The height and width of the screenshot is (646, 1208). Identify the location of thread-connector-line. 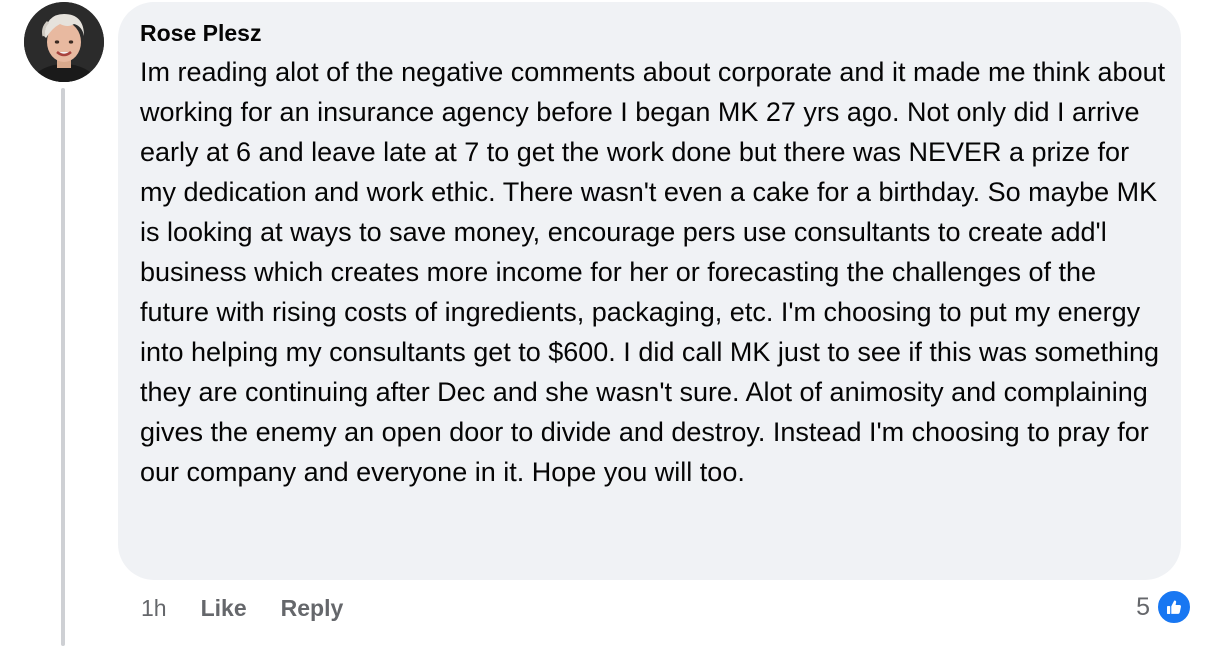
(63, 367).